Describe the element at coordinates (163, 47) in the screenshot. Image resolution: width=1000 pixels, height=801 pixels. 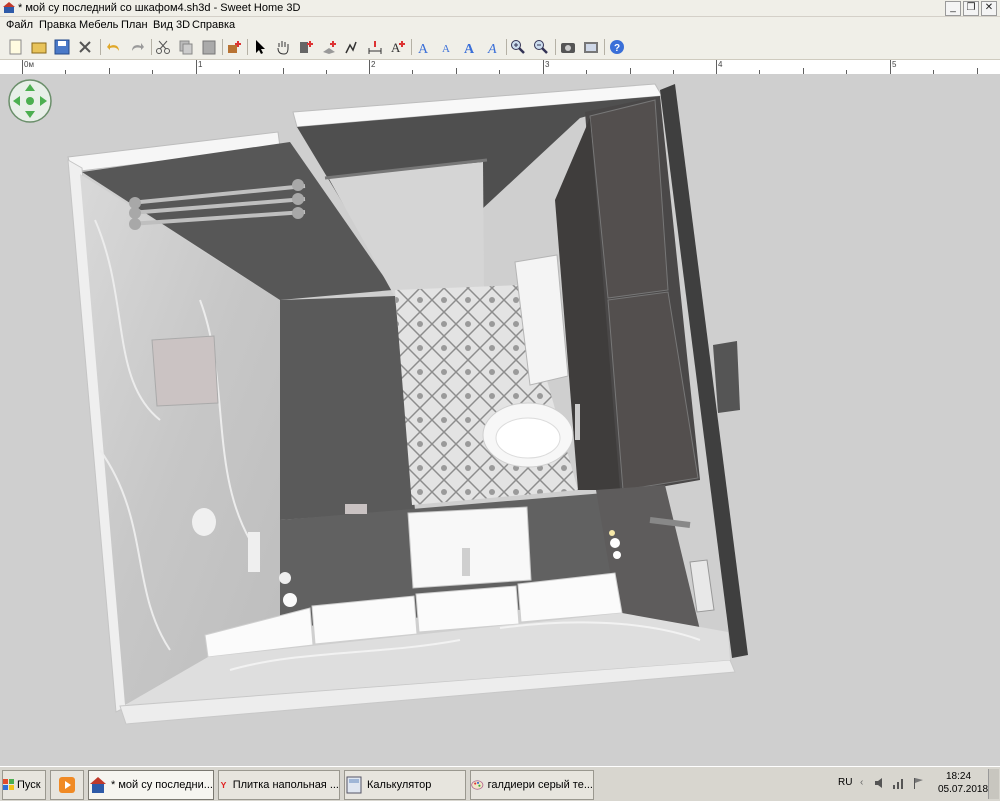
I see `cut-icon` at that location.